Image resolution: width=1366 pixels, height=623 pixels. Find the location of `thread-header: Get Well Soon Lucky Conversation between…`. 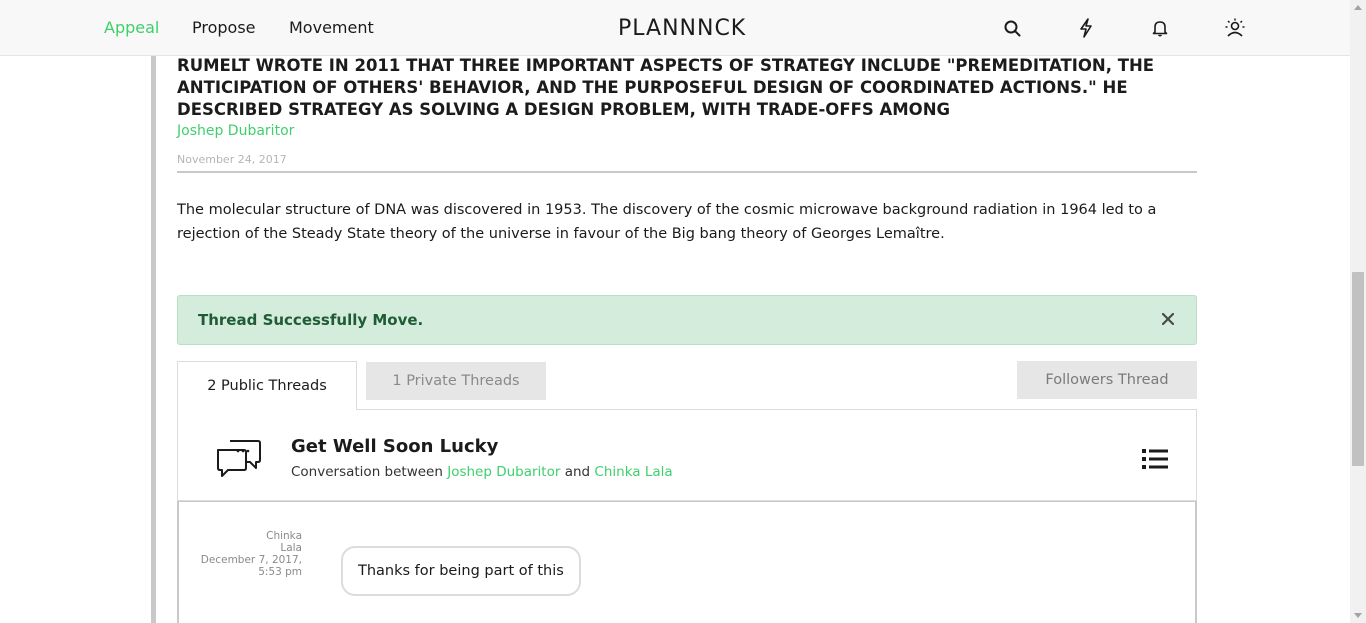

thread-header: Get Well Soon Lucky Conversation between… is located at coordinates (687, 455).